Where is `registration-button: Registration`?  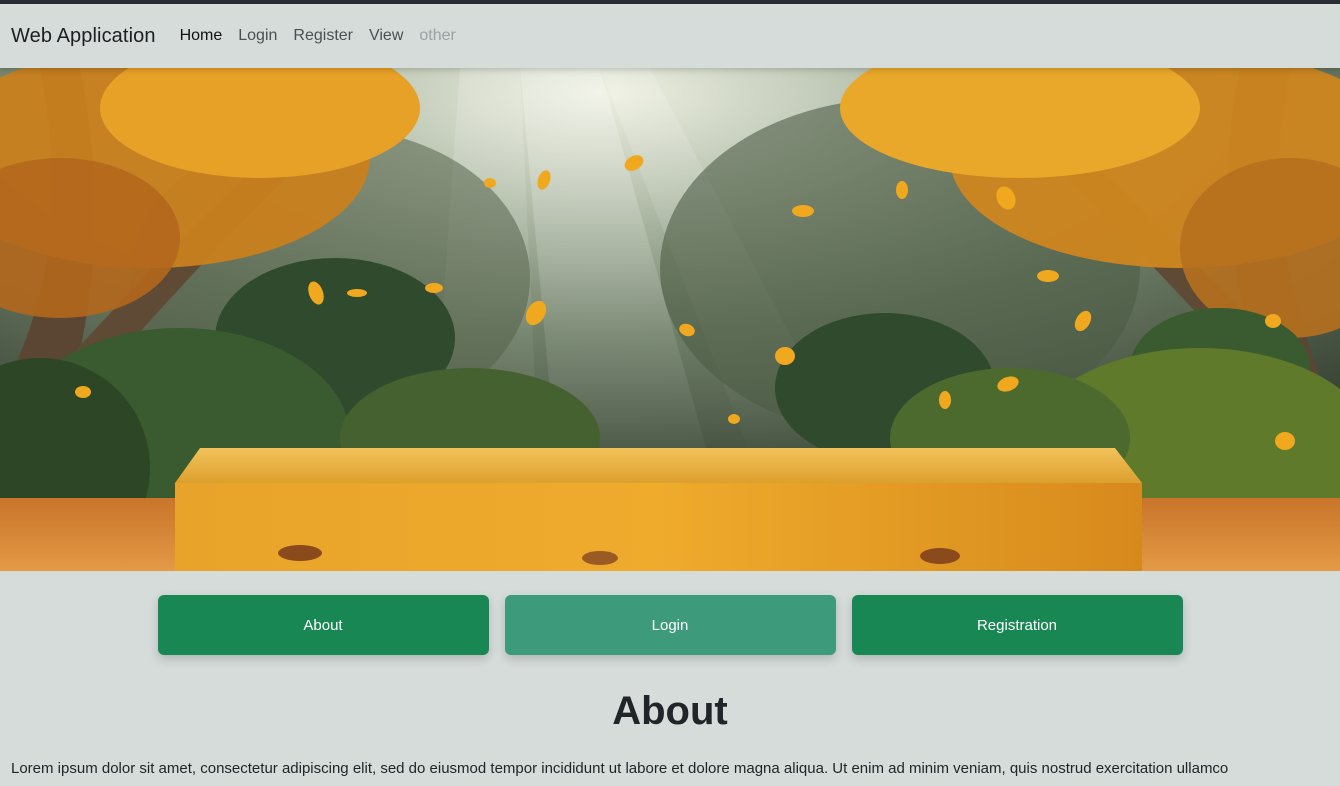 registration-button: Registration is located at coordinates (1017, 625).